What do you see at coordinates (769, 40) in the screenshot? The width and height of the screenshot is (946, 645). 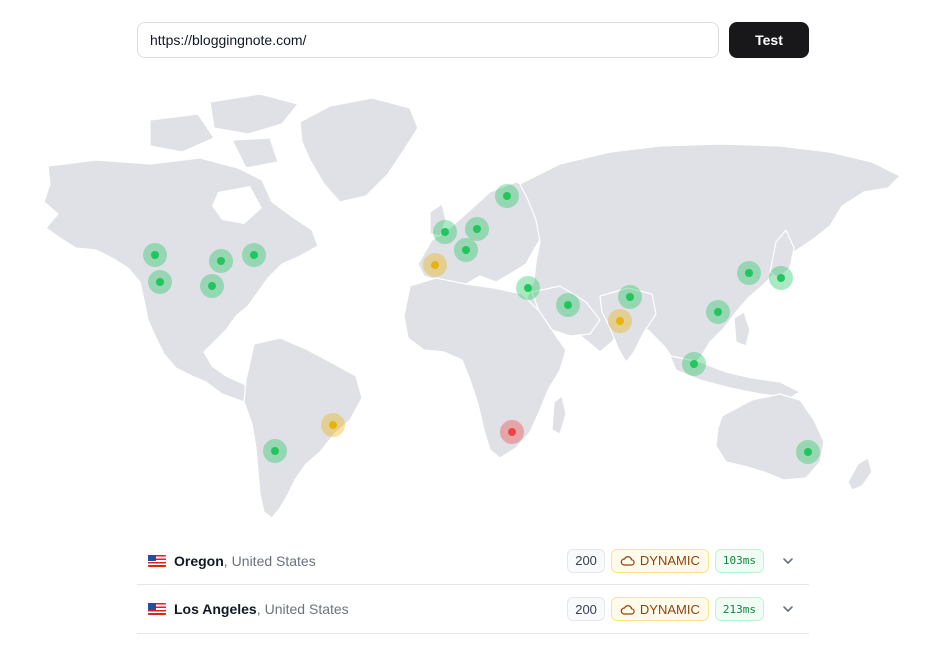 I see `test-button: Test` at bounding box center [769, 40].